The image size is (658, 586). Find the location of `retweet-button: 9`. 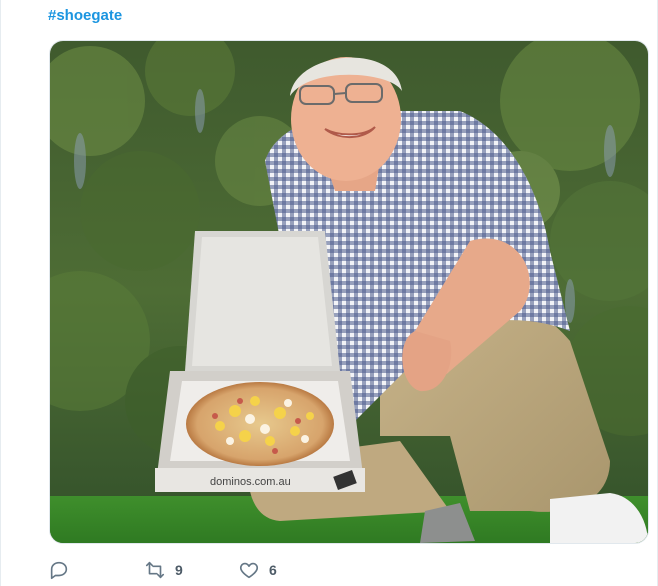

retweet-button: 9 is located at coordinates (163, 570).